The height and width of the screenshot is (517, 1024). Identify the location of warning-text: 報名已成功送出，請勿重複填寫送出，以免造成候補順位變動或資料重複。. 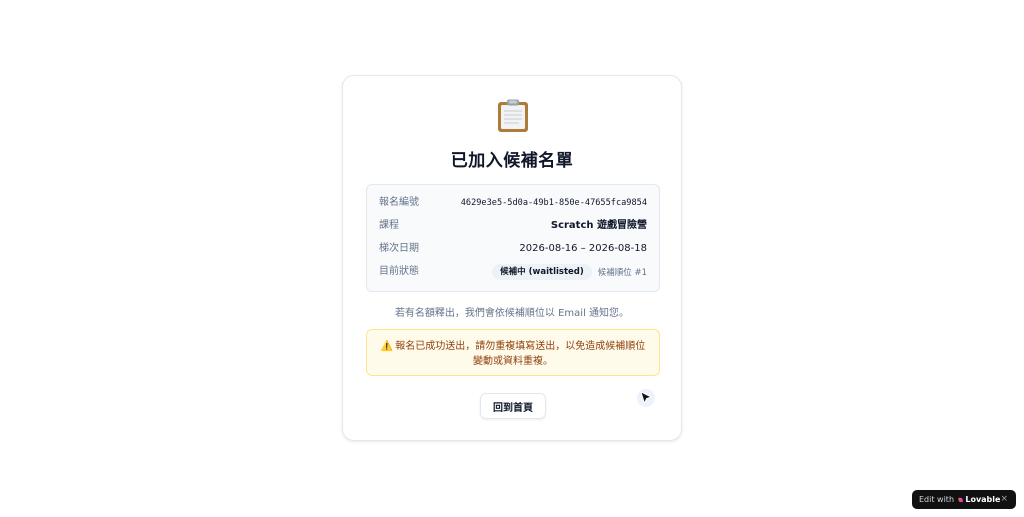
(520, 354).